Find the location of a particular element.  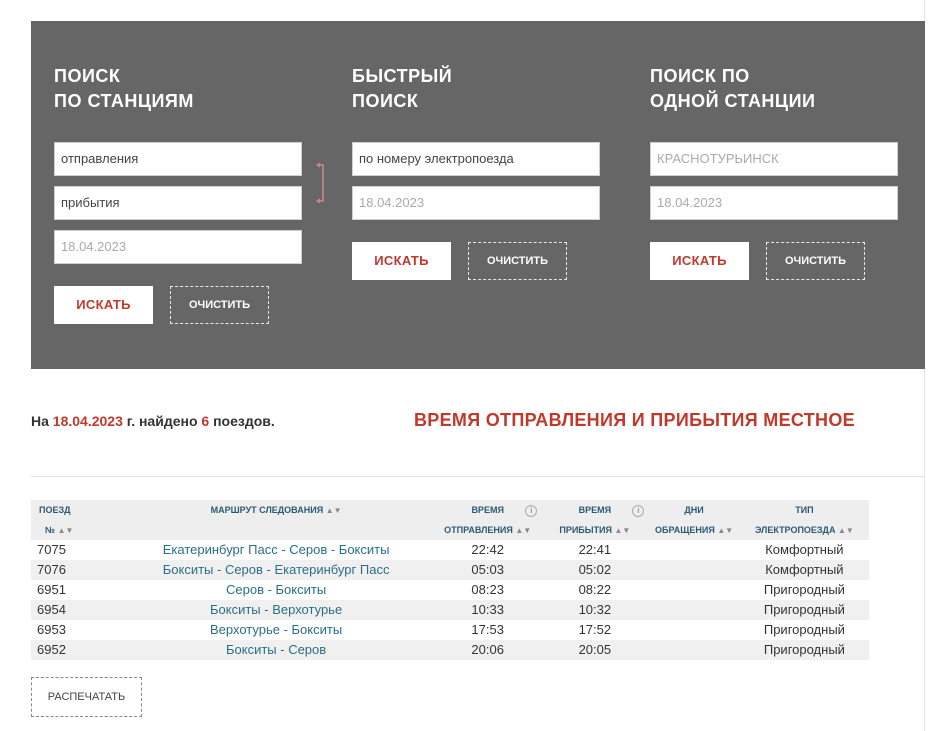

departure-time: 08:23 is located at coordinates (487, 589).